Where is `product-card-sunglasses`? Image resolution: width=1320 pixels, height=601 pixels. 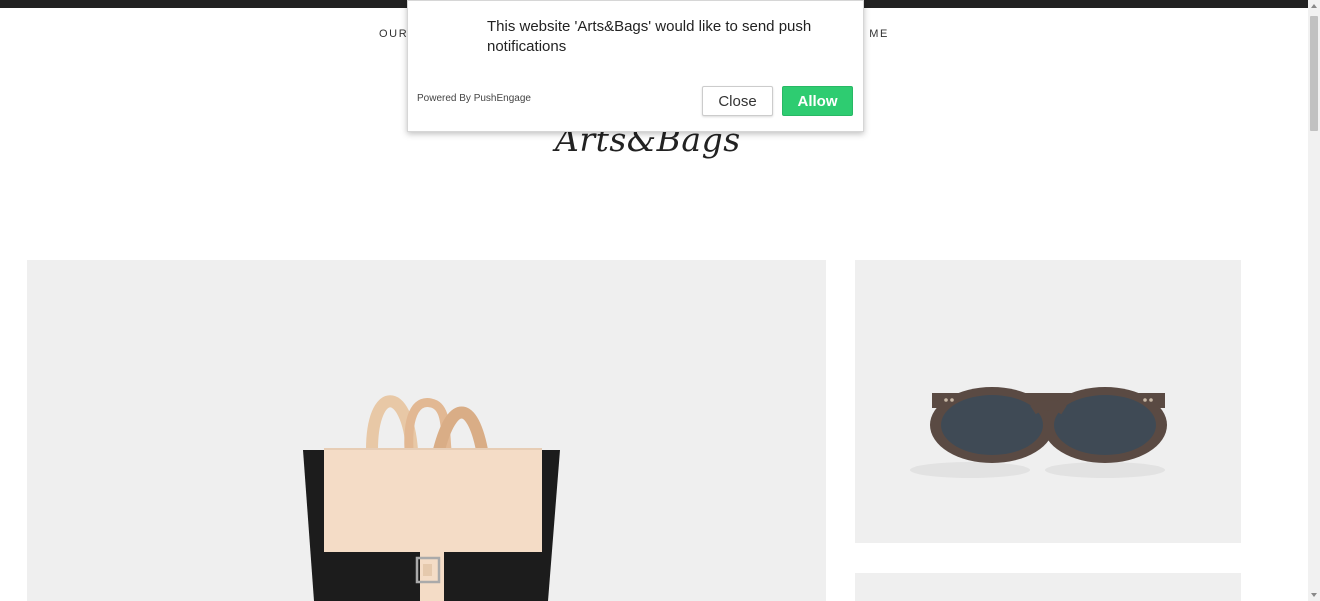 product-card-sunglasses is located at coordinates (1048, 401).